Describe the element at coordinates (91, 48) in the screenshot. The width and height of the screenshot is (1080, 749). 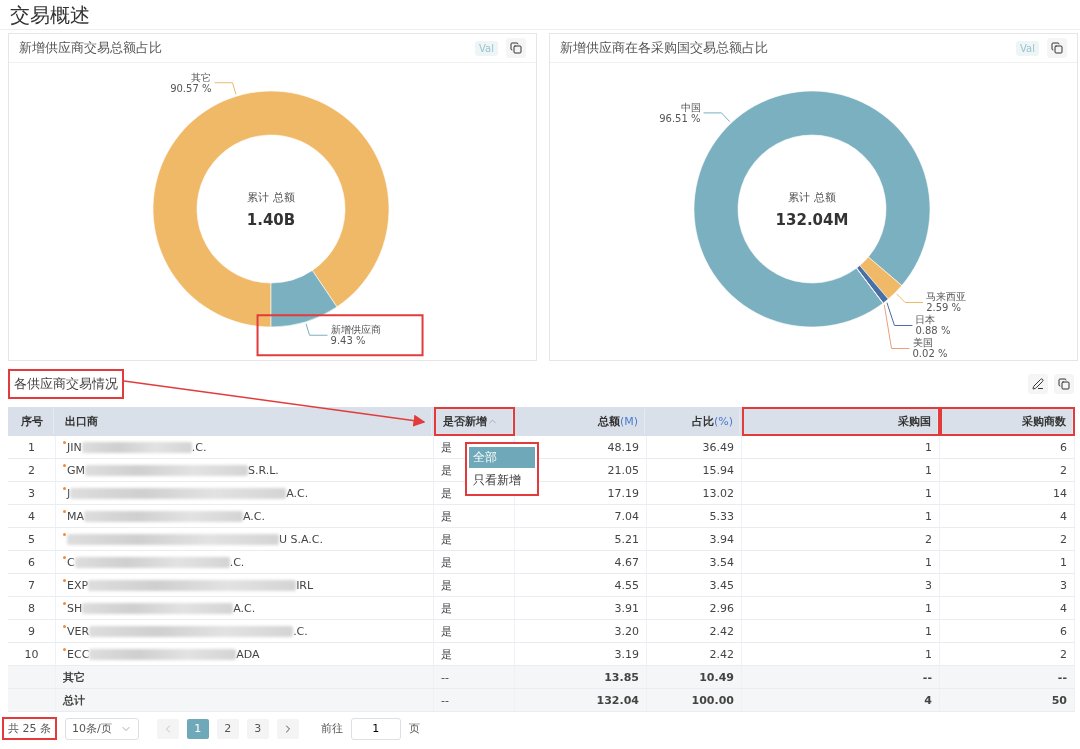
I see `chart-title: 新增供应商交易总额占比` at that location.